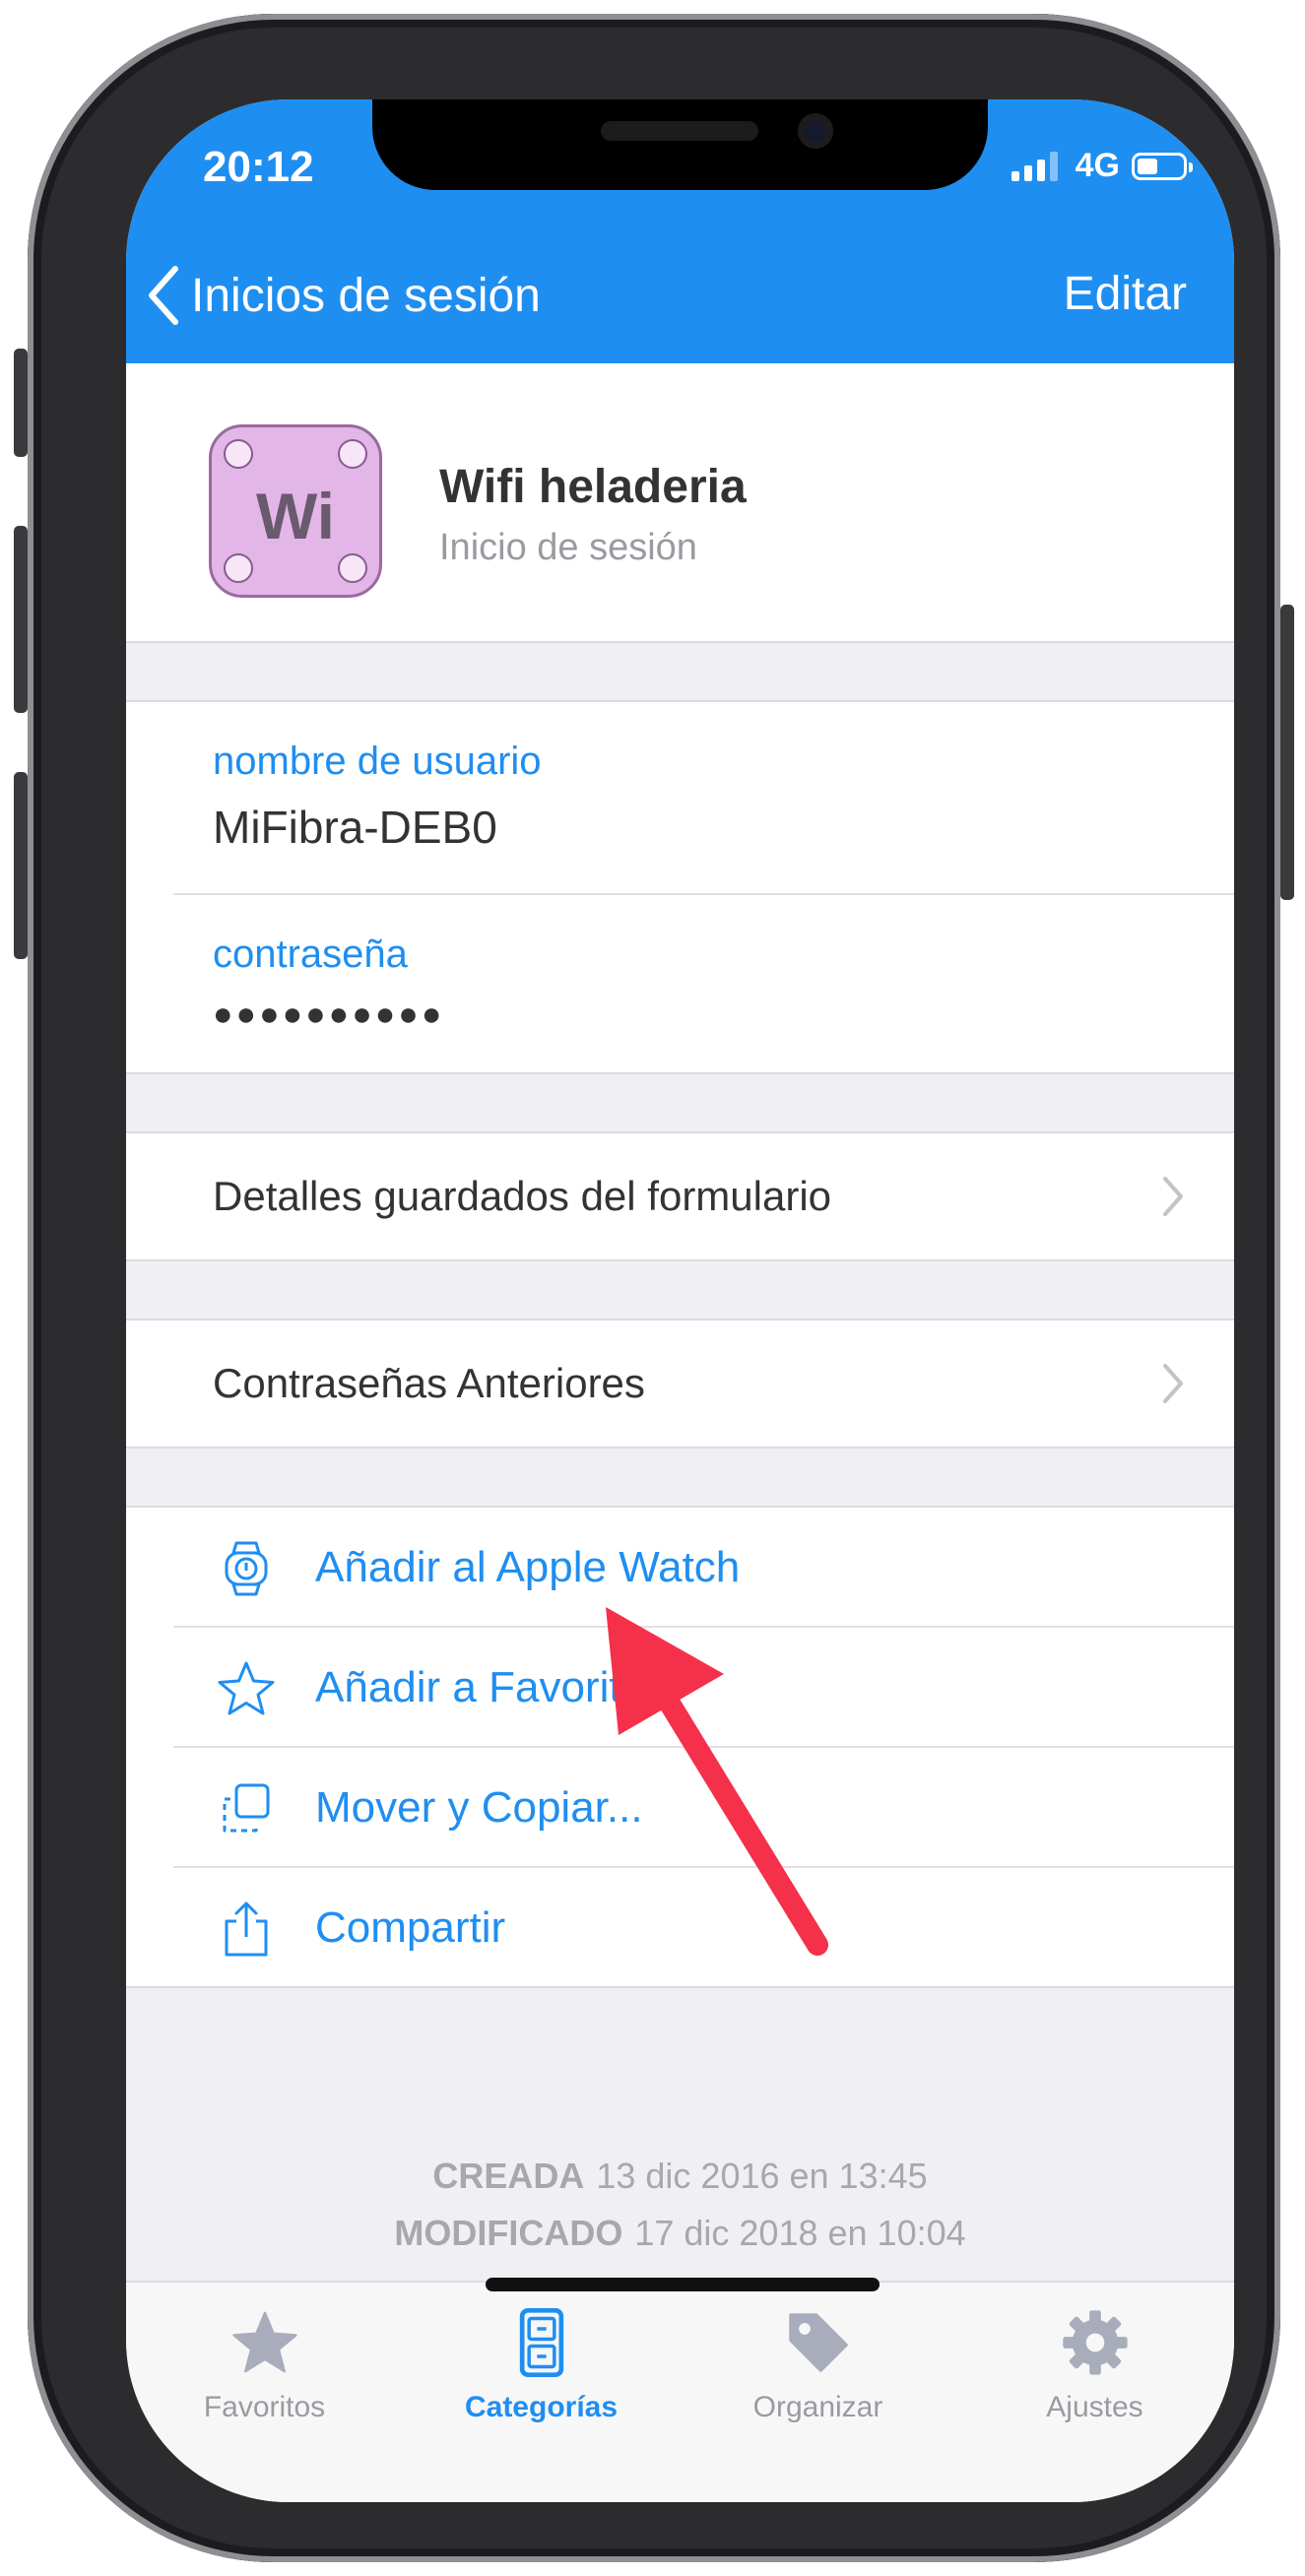 The width and height of the screenshot is (1305, 2576). What do you see at coordinates (21, 865) in the screenshot?
I see `side-button-volume-down` at bounding box center [21, 865].